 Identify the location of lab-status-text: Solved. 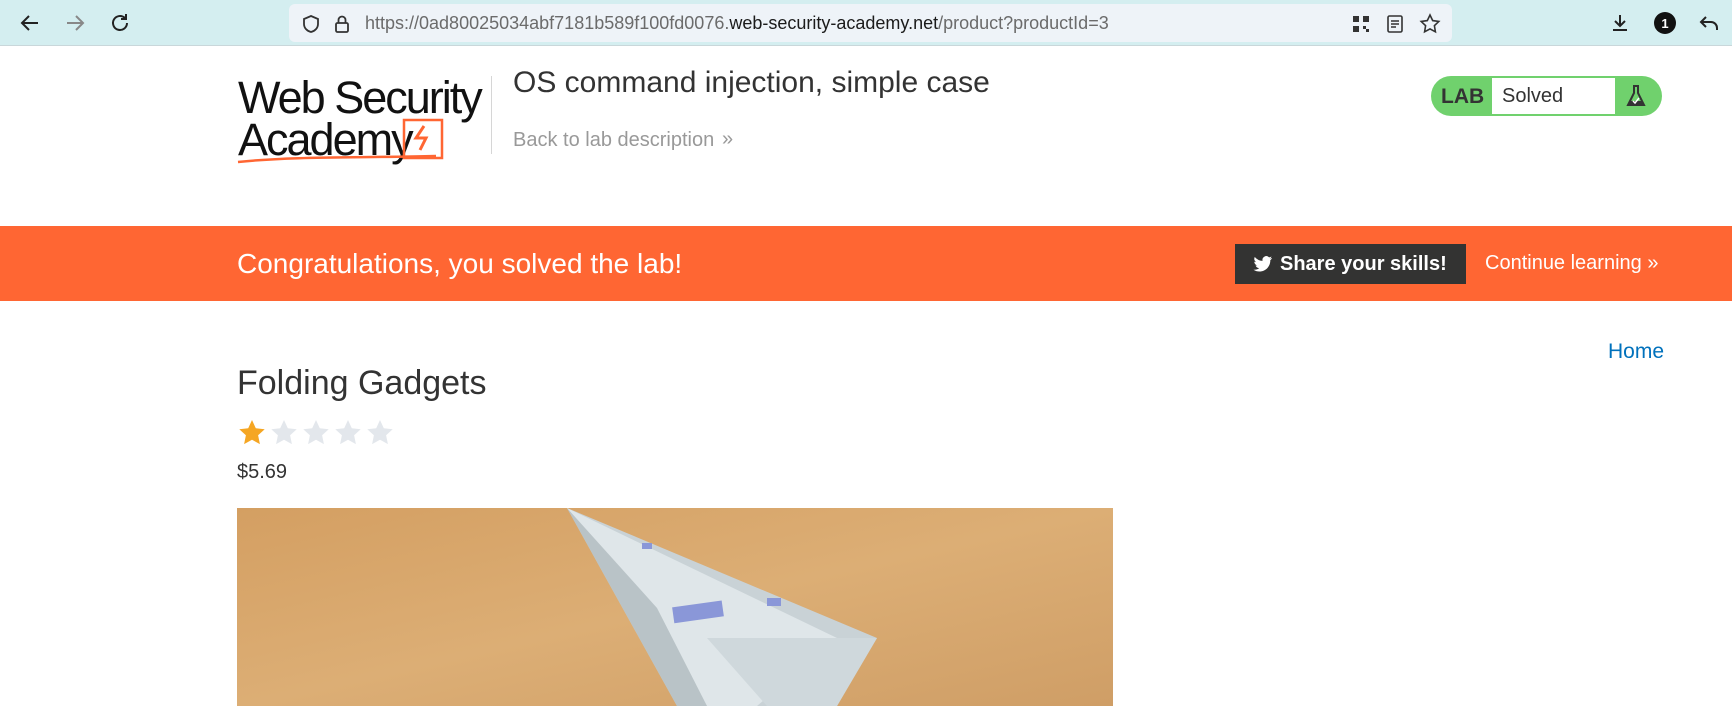
(1533, 96).